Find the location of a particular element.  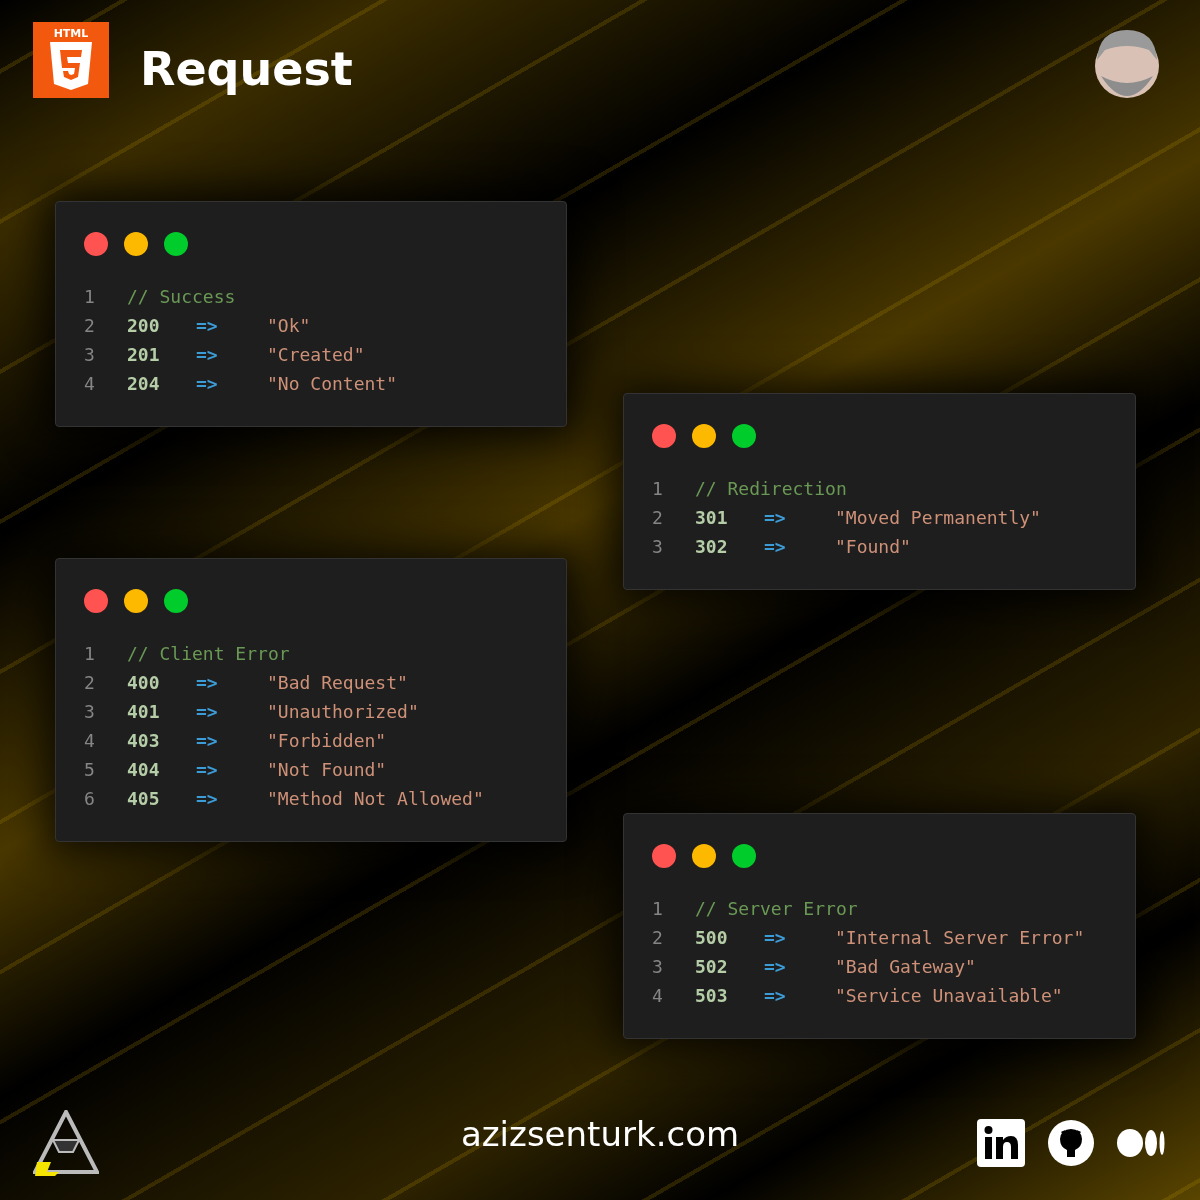

status-text: "Unauthorized" is located at coordinates (343, 711).